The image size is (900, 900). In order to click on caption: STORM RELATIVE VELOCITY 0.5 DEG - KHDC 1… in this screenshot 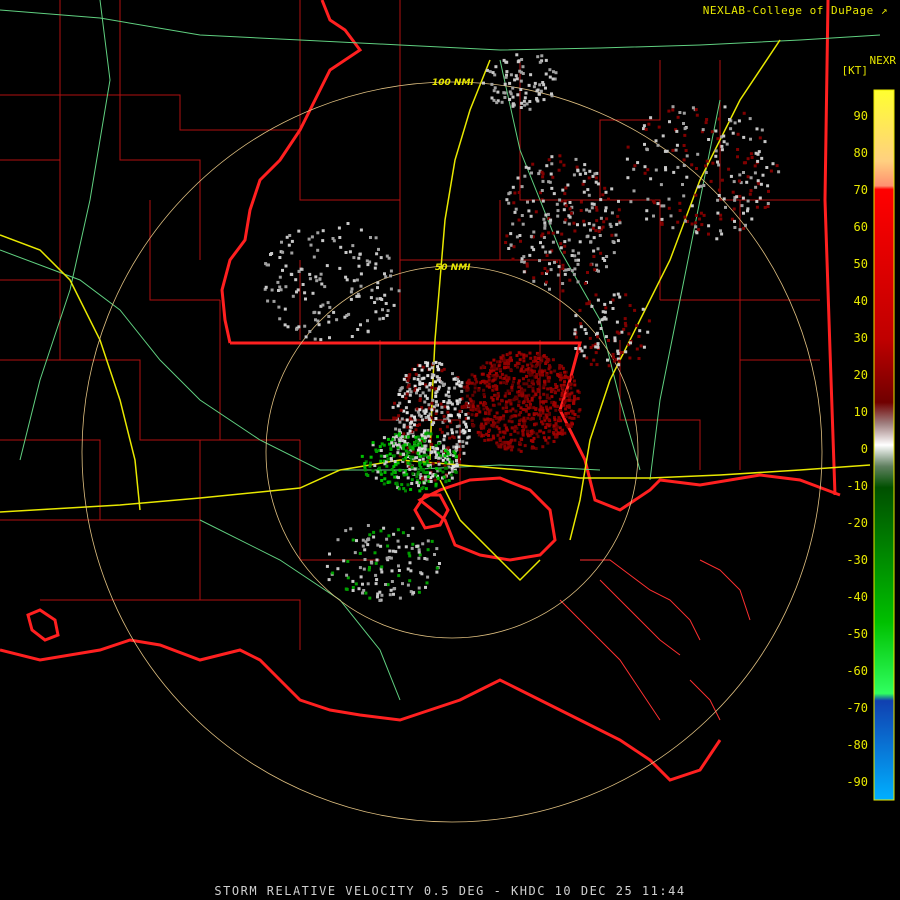, I will do `click(450, 891)`.